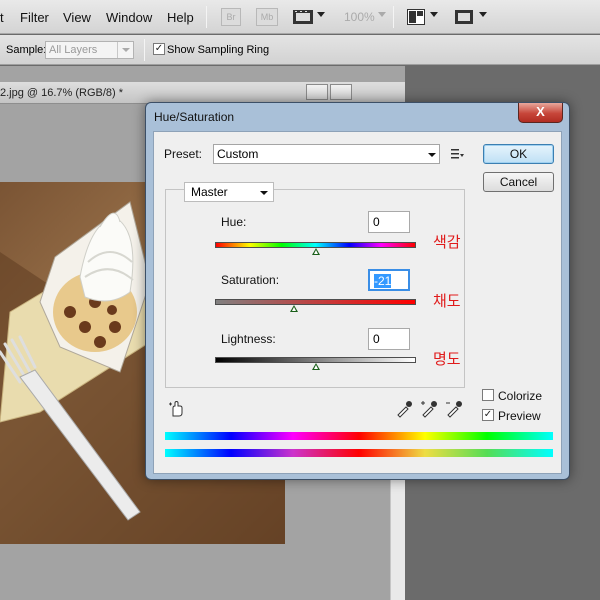 Image resolution: width=600 pixels, height=600 pixels. What do you see at coordinates (303, 17) in the screenshot?
I see `film-strip-icon` at bounding box center [303, 17].